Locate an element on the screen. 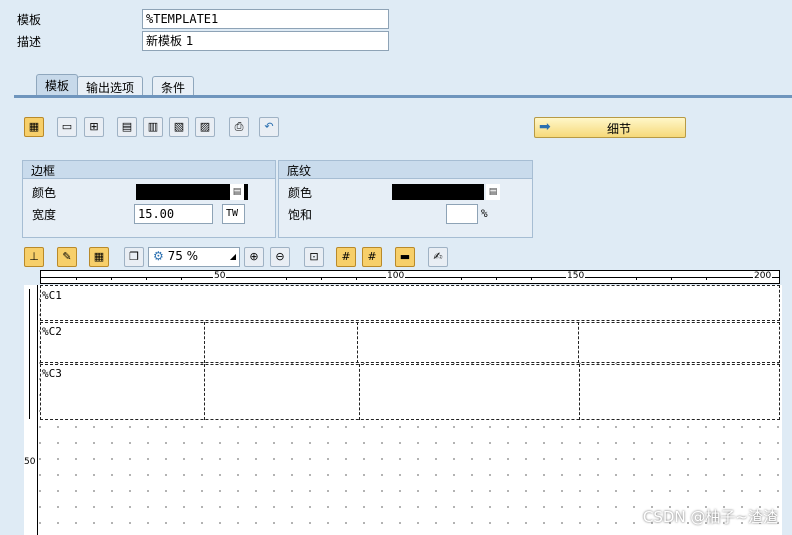 This screenshot has width=792, height=535. ruler-mark: 150 is located at coordinates (576, 276).